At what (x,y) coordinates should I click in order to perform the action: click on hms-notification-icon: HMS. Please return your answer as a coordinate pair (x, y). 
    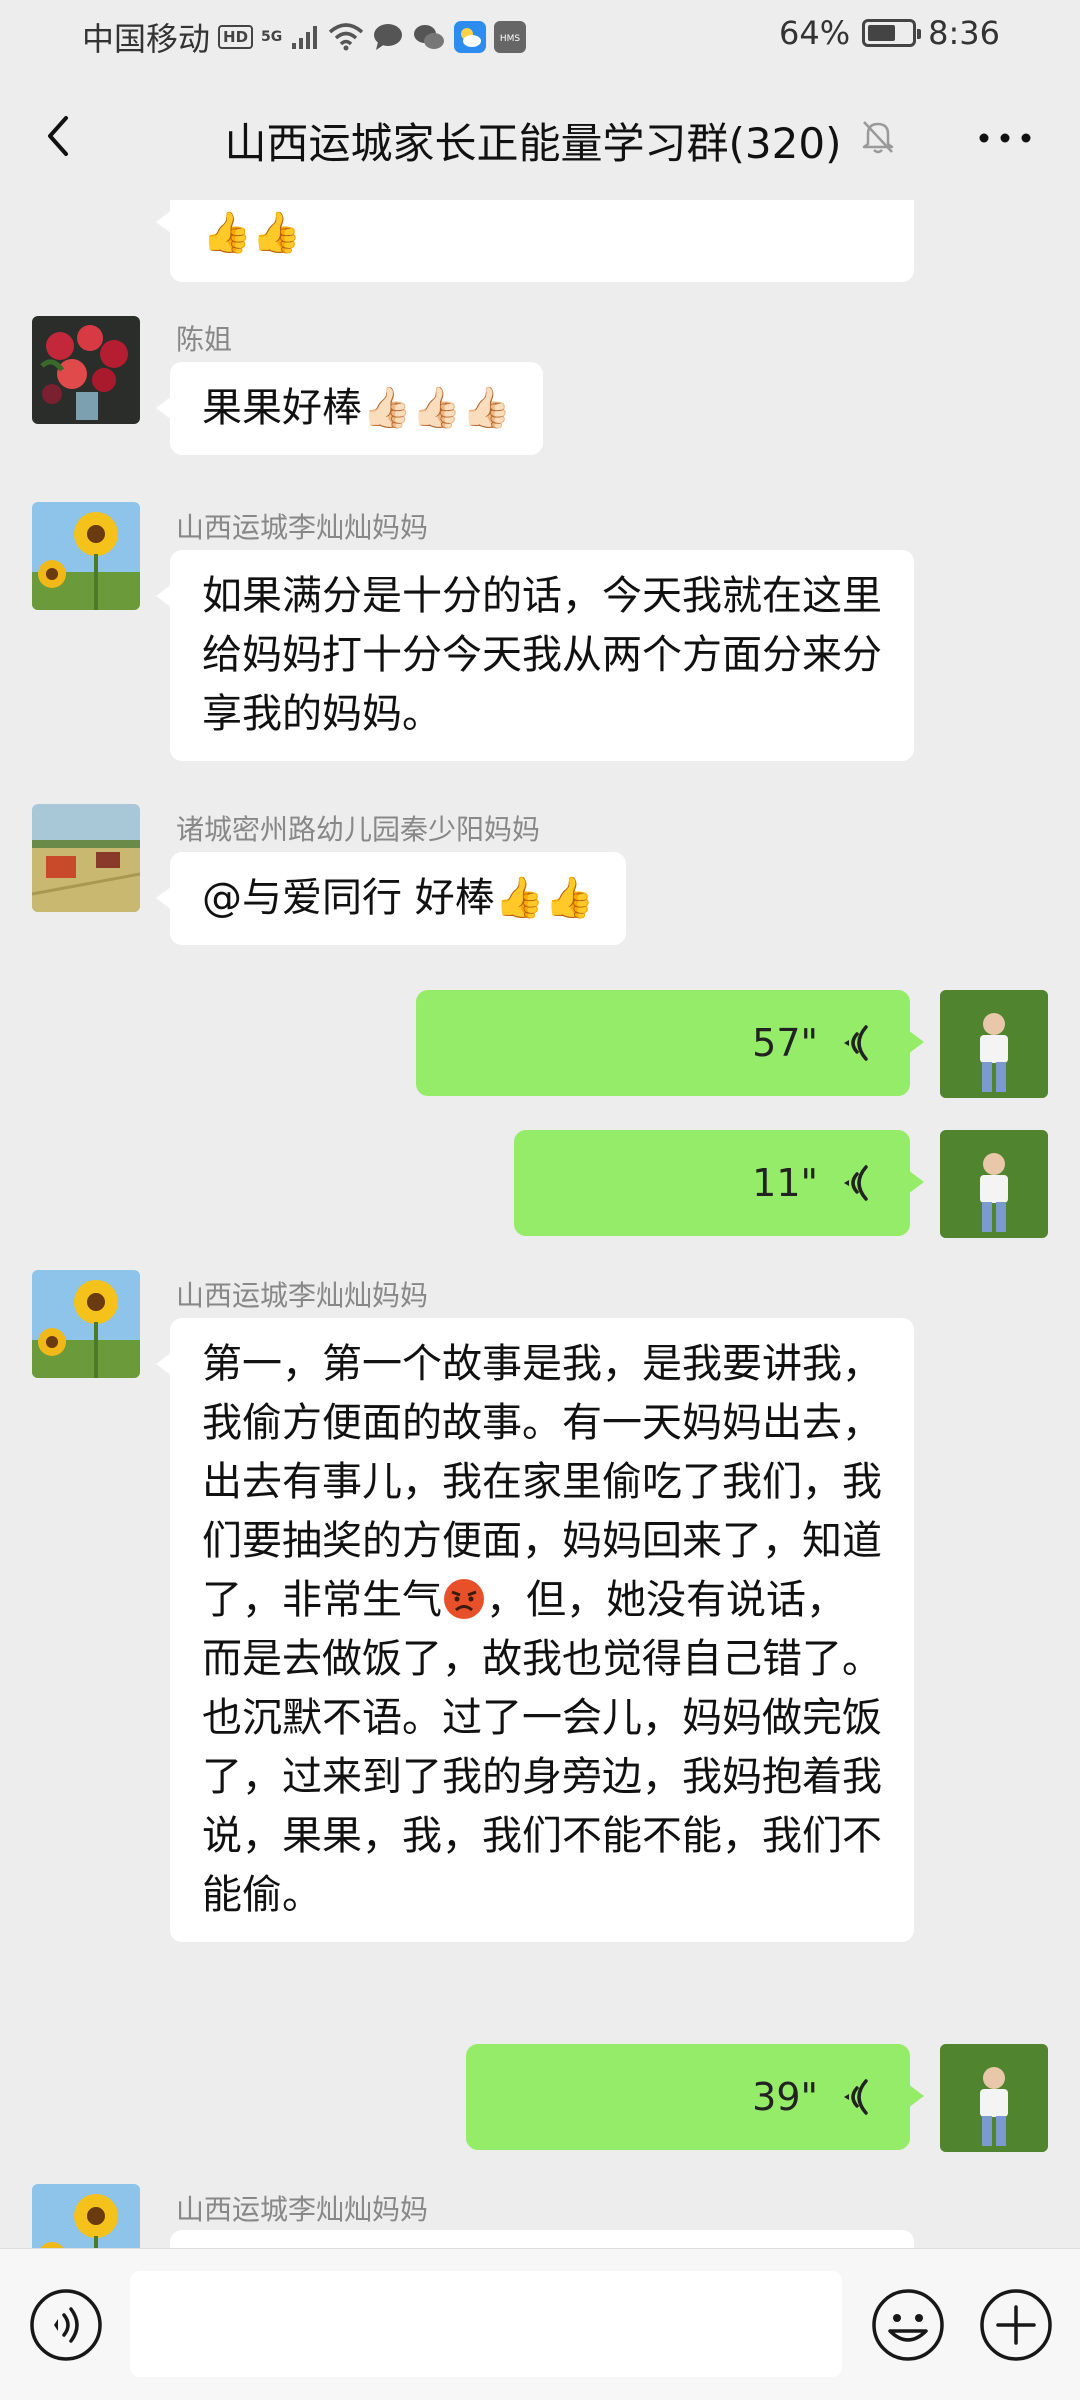
    Looking at the image, I should click on (510, 37).